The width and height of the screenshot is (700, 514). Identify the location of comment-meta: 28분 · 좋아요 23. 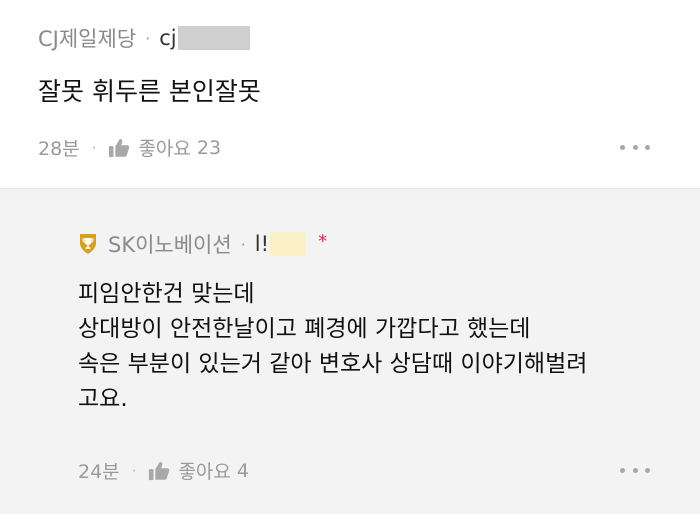
(129, 147).